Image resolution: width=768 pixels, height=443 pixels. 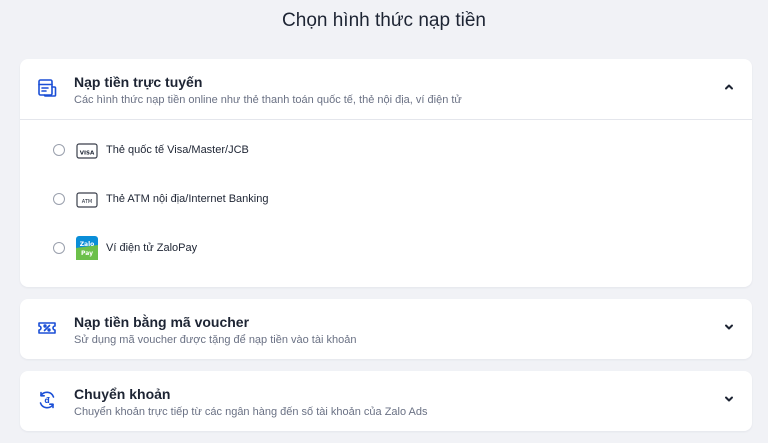 I want to click on voucher-icon, so click(x=47, y=328).